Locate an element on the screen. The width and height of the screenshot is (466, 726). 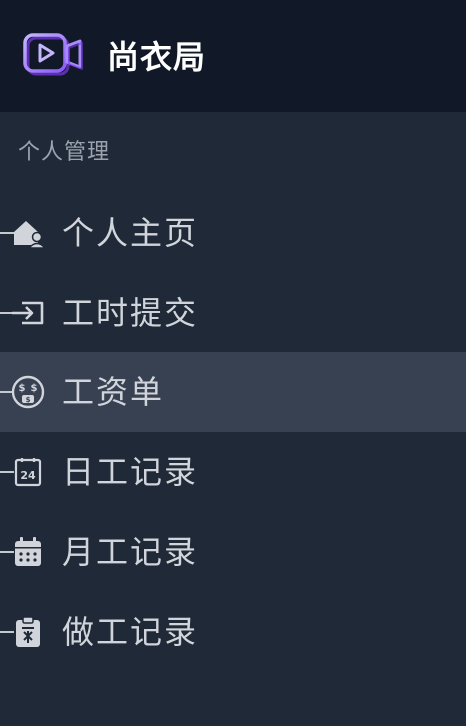
nav-item-label: 工时提交 is located at coordinates (130, 313).